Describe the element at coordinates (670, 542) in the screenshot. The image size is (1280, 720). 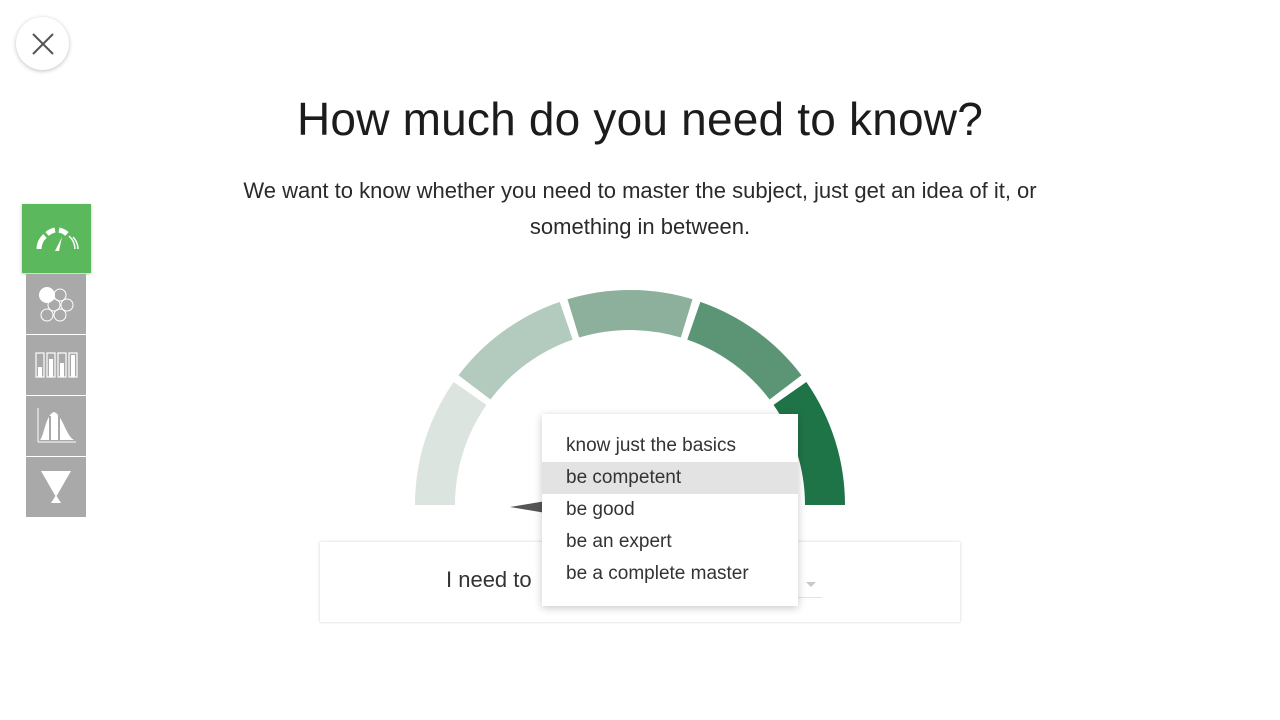
I see `dropdown-option: be an expert` at that location.